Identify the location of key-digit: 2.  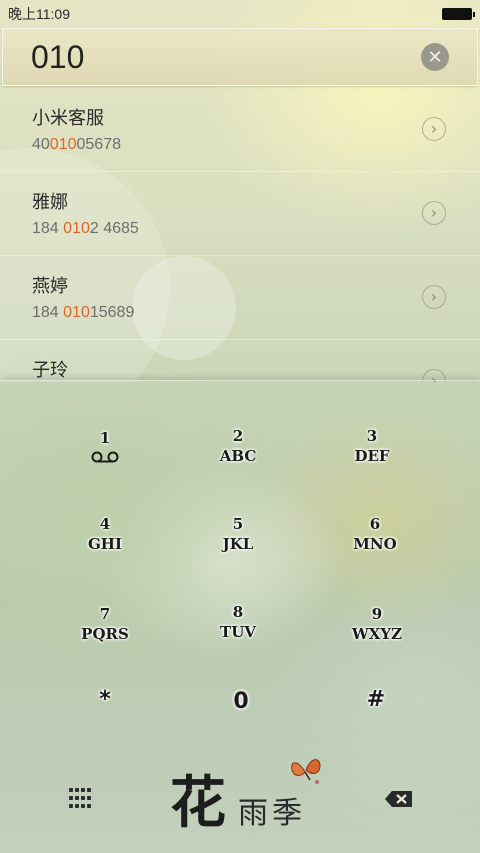
(238, 436).